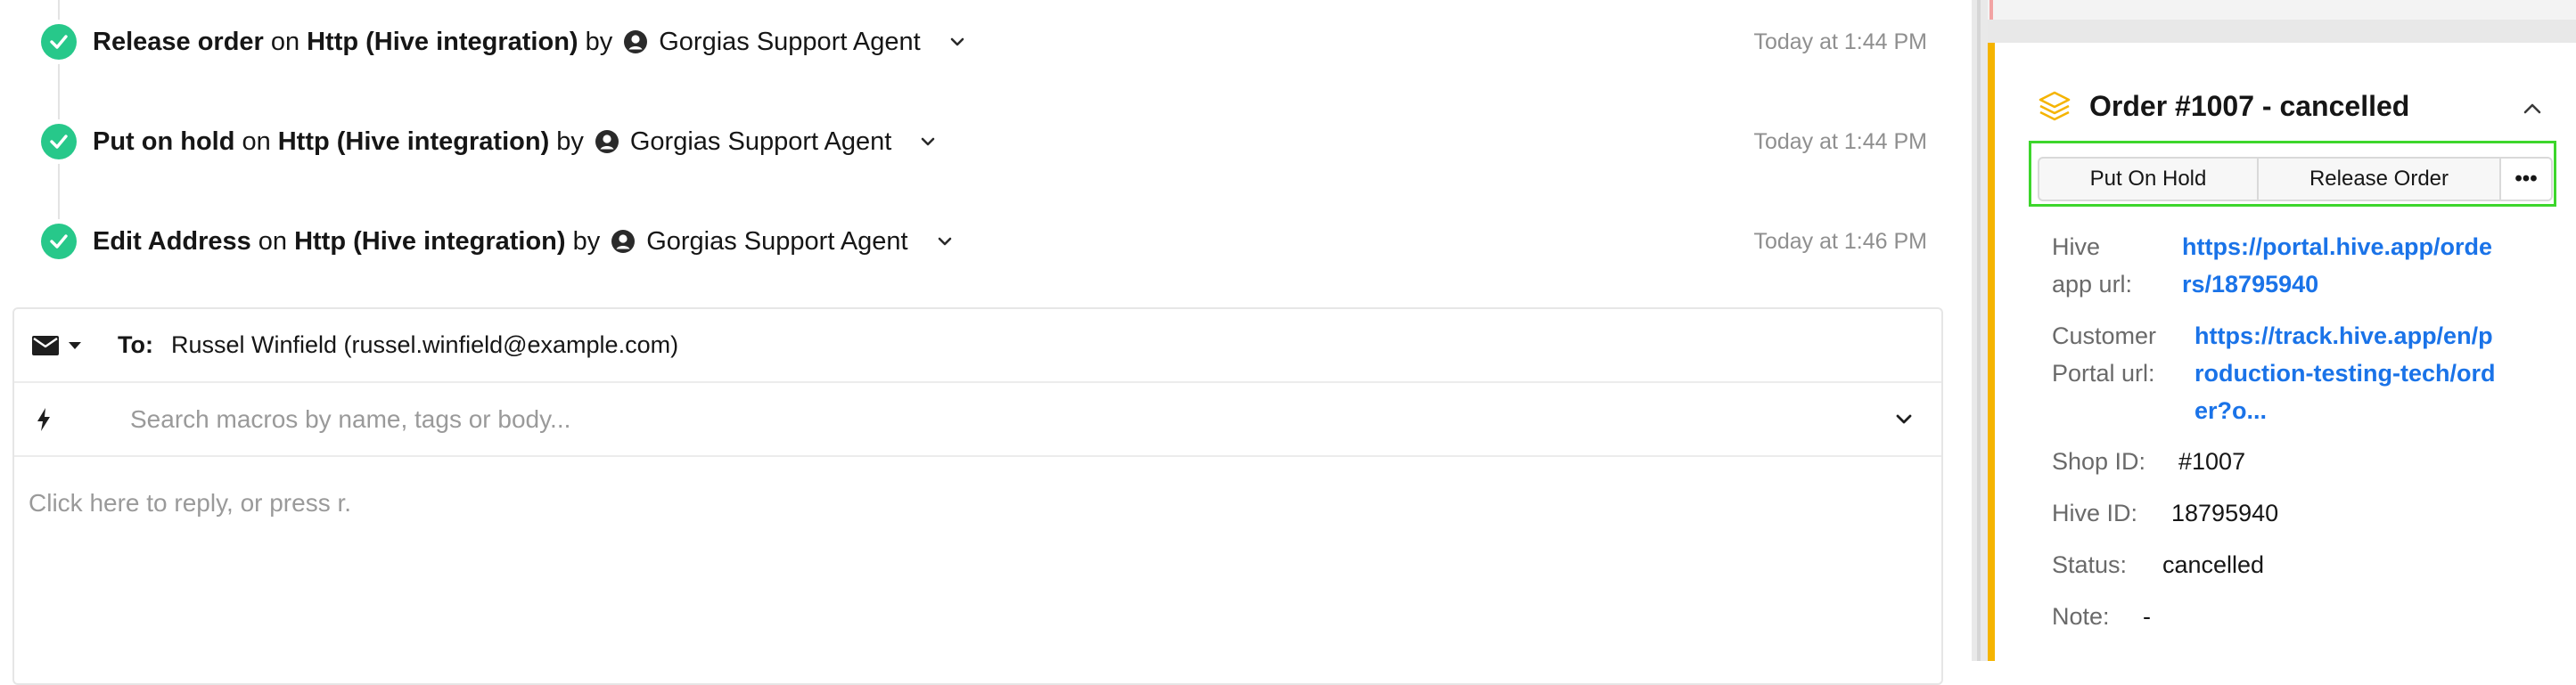 This screenshot has width=2576, height=685. Describe the element at coordinates (2093, 284) in the screenshot. I see `hive-app-url-label-2: app url:` at that location.